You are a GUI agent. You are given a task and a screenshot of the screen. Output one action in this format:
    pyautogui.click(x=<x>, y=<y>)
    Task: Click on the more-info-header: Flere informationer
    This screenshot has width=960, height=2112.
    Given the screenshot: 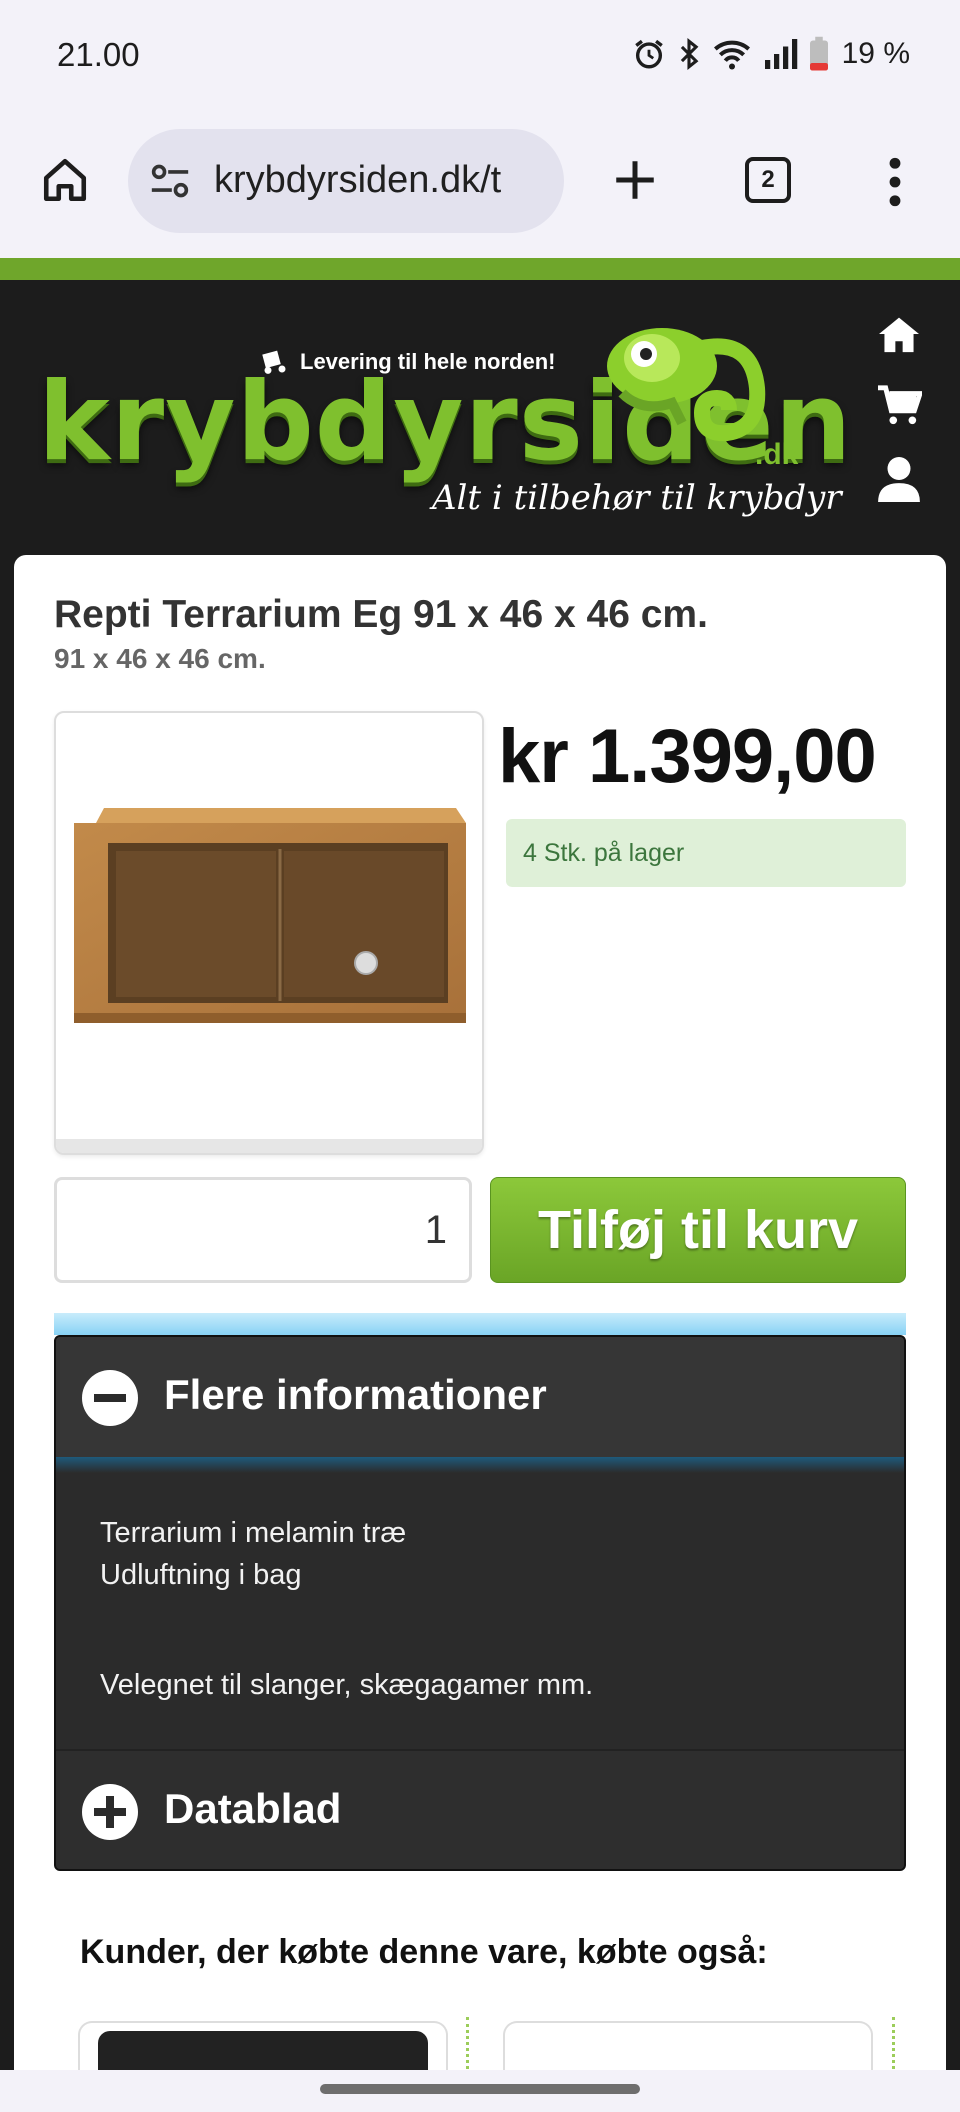 What is the action you would take?
    pyautogui.click(x=480, y=1397)
    